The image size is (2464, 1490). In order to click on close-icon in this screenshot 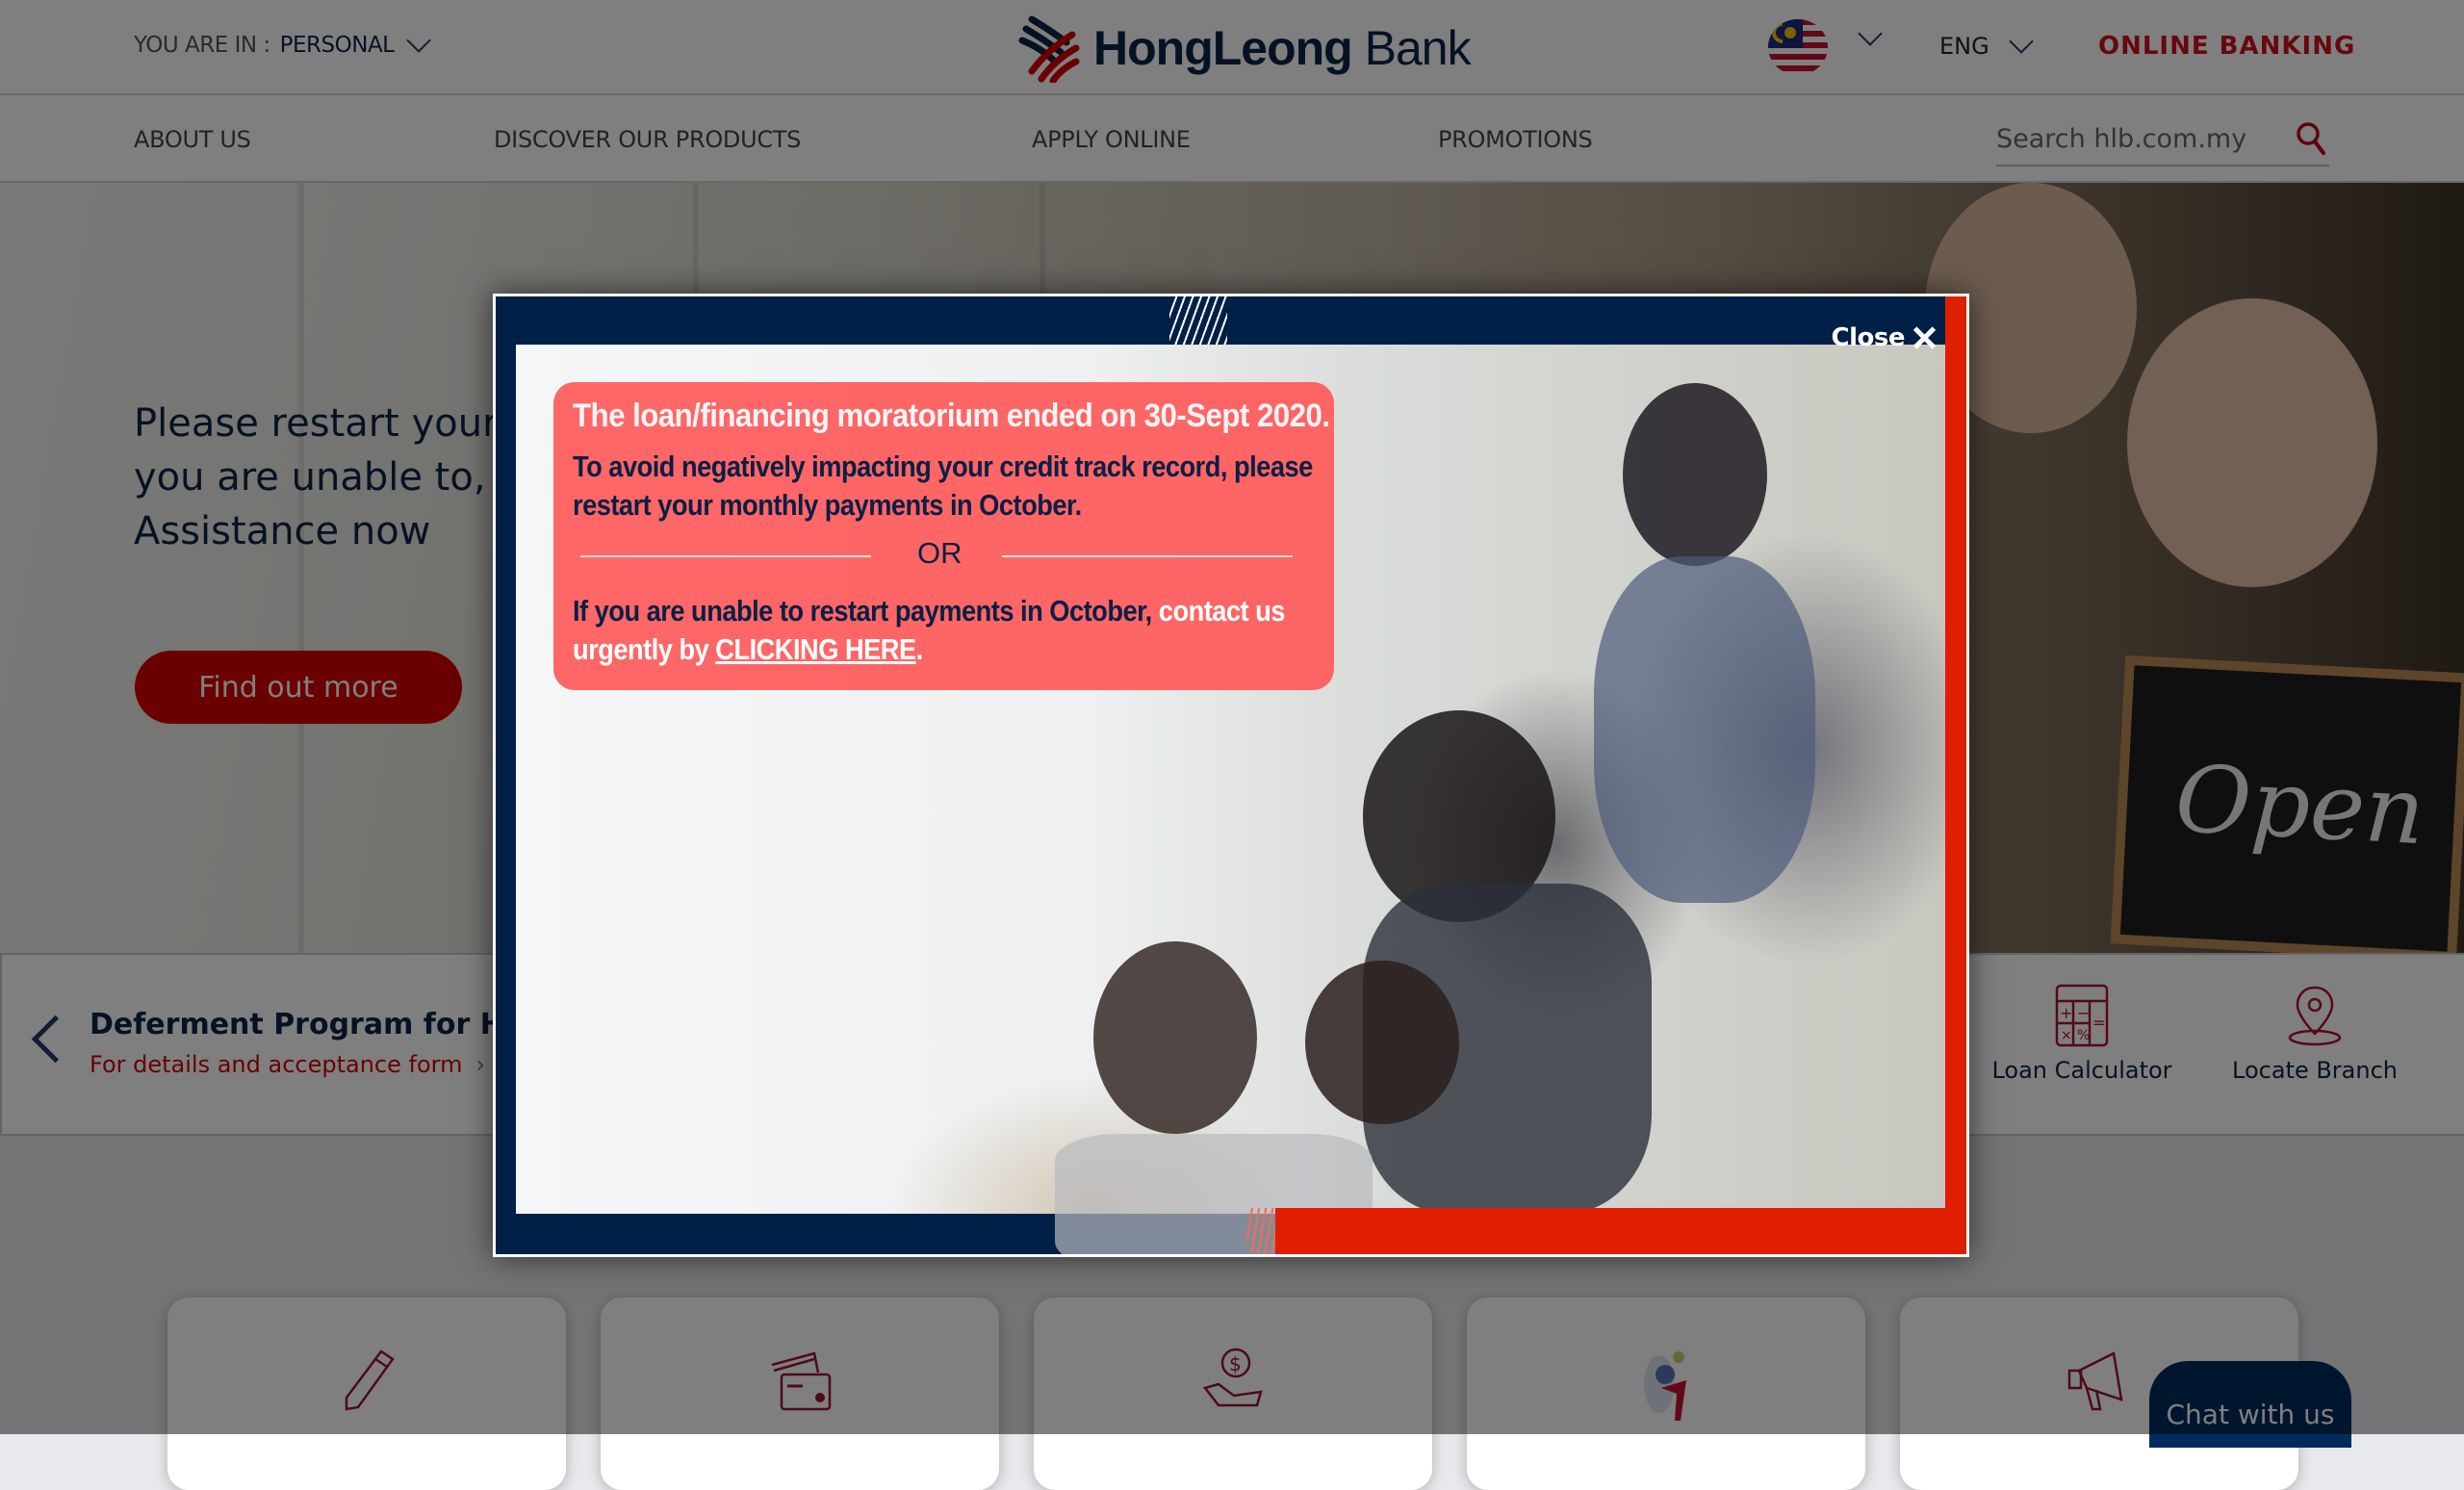, I will do `click(1924, 337)`.